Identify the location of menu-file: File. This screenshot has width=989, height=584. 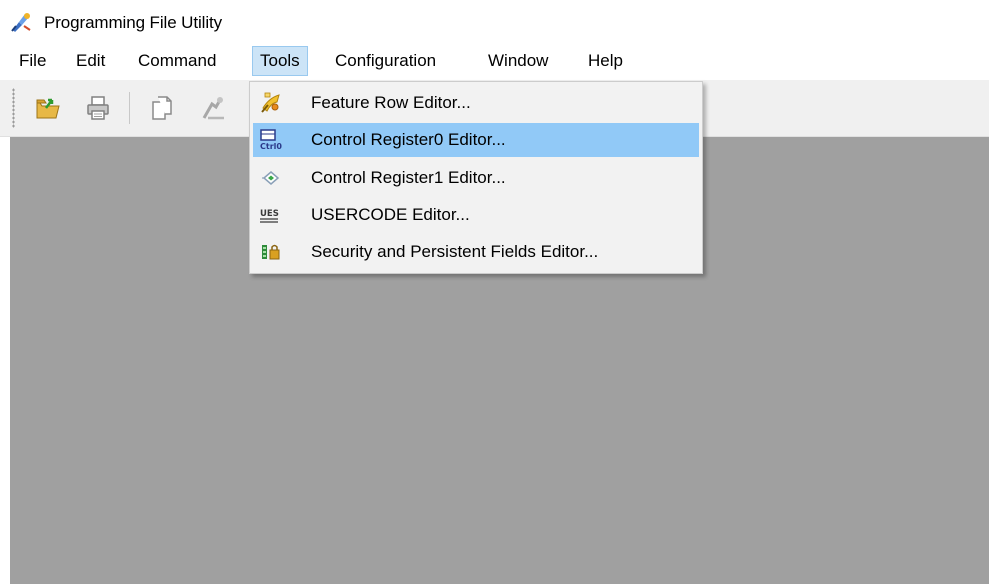
(32, 61).